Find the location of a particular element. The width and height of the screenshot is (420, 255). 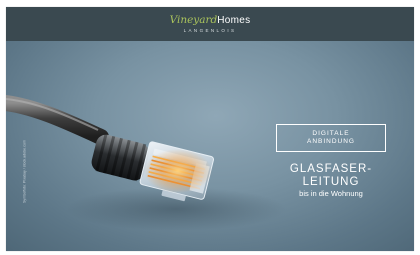

badge-line-1: DIGITALE is located at coordinates (331, 133).